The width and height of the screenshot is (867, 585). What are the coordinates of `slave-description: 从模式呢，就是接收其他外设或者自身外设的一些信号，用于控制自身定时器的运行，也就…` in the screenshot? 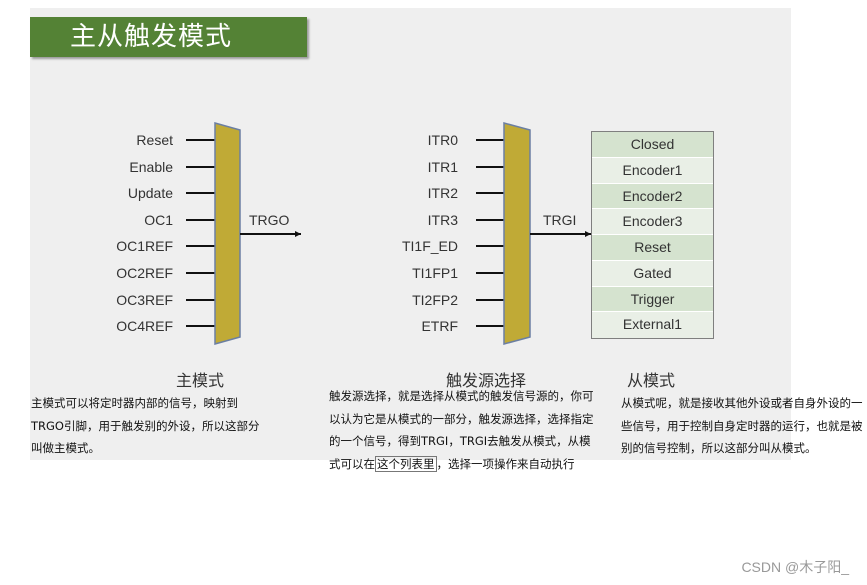 It's located at (742, 425).